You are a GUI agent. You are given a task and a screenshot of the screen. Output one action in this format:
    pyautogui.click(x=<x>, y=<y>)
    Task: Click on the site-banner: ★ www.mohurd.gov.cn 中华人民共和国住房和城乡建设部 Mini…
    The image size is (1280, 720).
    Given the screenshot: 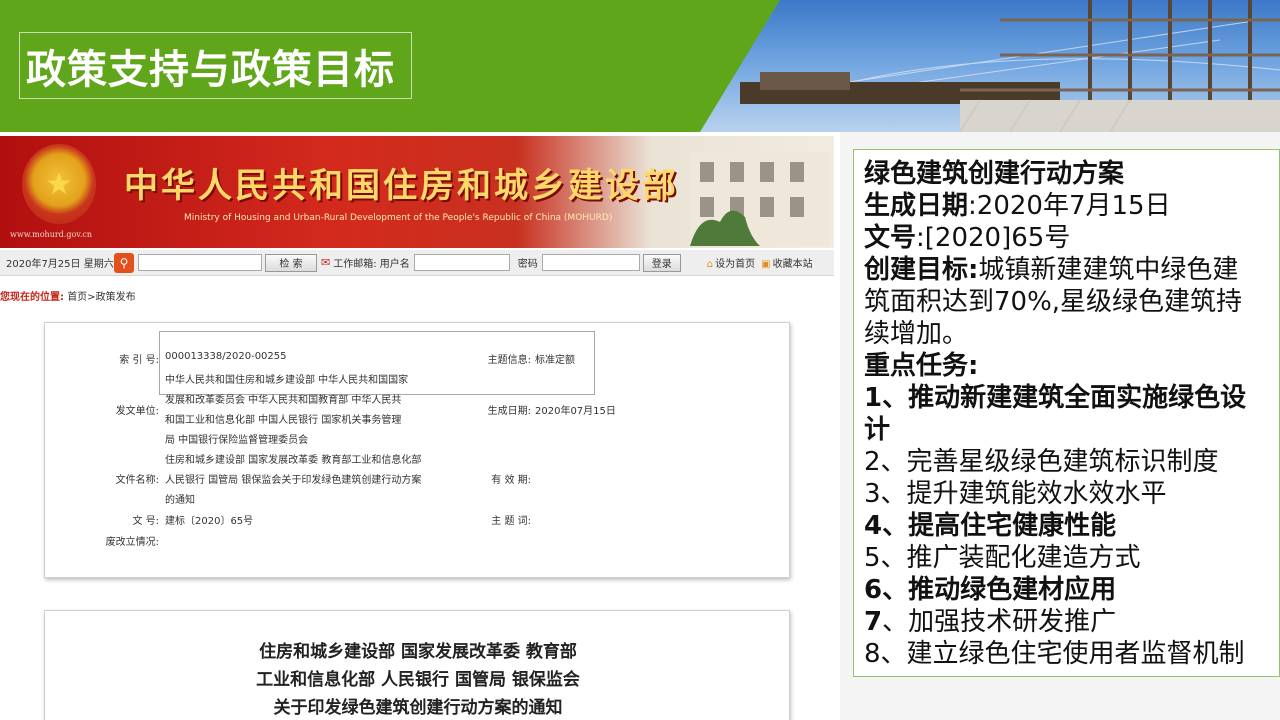 What is the action you would take?
    pyautogui.click(x=417, y=192)
    